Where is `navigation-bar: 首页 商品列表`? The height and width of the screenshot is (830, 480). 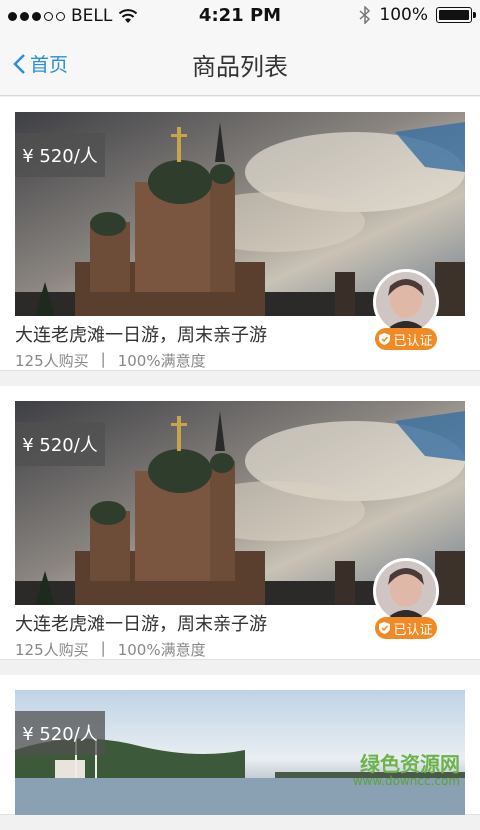
navigation-bar: 首页 商品列表 is located at coordinates (240, 64).